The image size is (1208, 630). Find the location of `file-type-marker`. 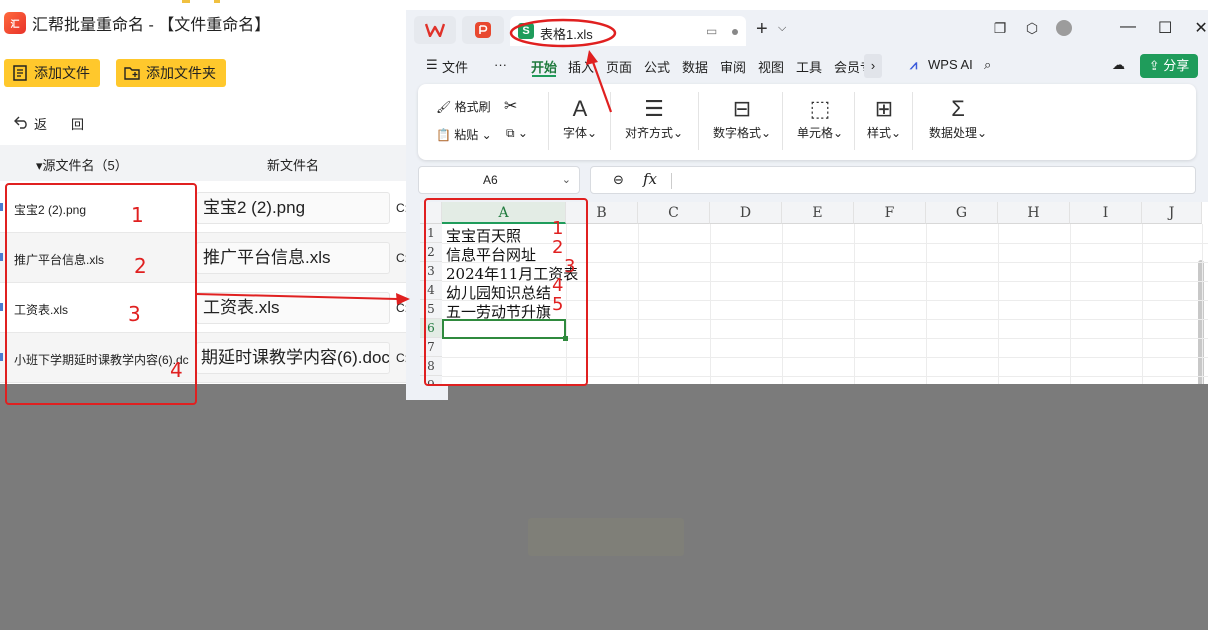

file-type-marker is located at coordinates (1, 357).